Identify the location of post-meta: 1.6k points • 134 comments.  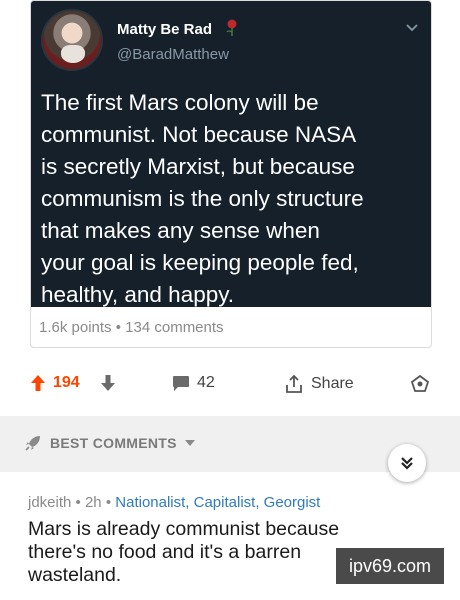
(131, 327).